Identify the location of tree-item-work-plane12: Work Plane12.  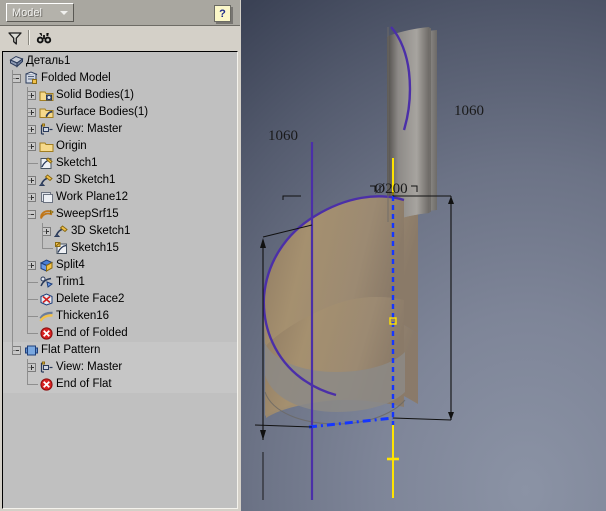
(120, 197).